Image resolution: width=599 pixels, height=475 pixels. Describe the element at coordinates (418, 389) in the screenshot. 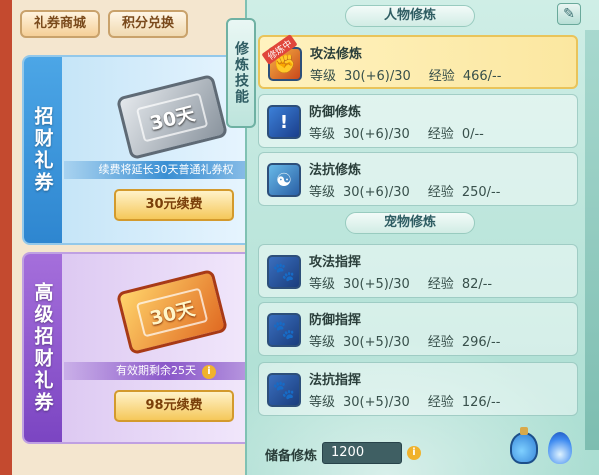

I see `skill-row-pet-resist: 🐾 法抗指挥 等级 30(+5)/30 经验 126/--` at that location.